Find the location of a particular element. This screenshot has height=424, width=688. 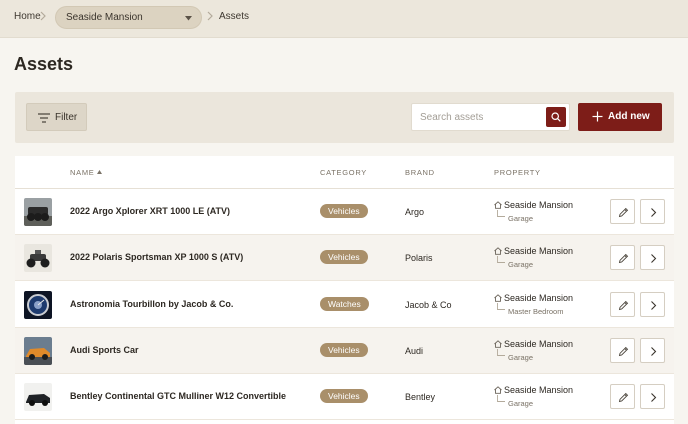

asset-brand: Argo is located at coordinates (415, 212).